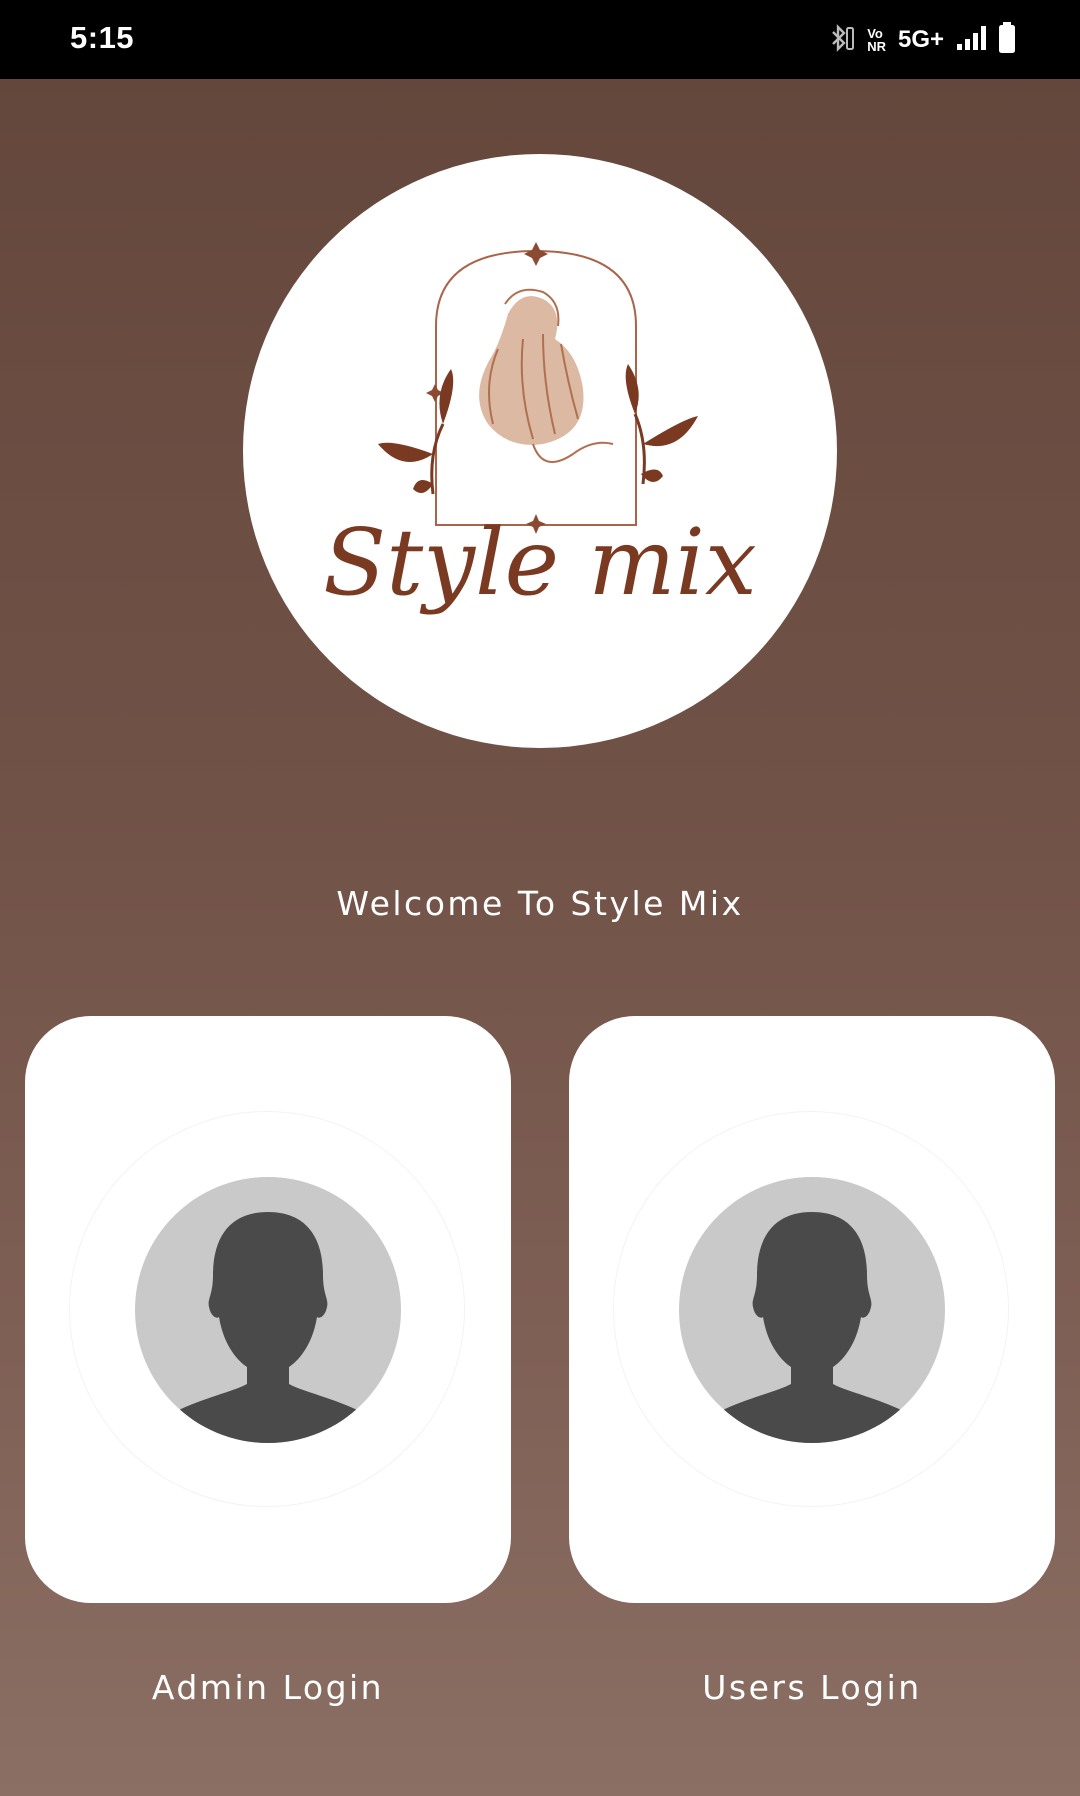  Describe the element at coordinates (971, 40) in the screenshot. I see `signal-icon` at that location.